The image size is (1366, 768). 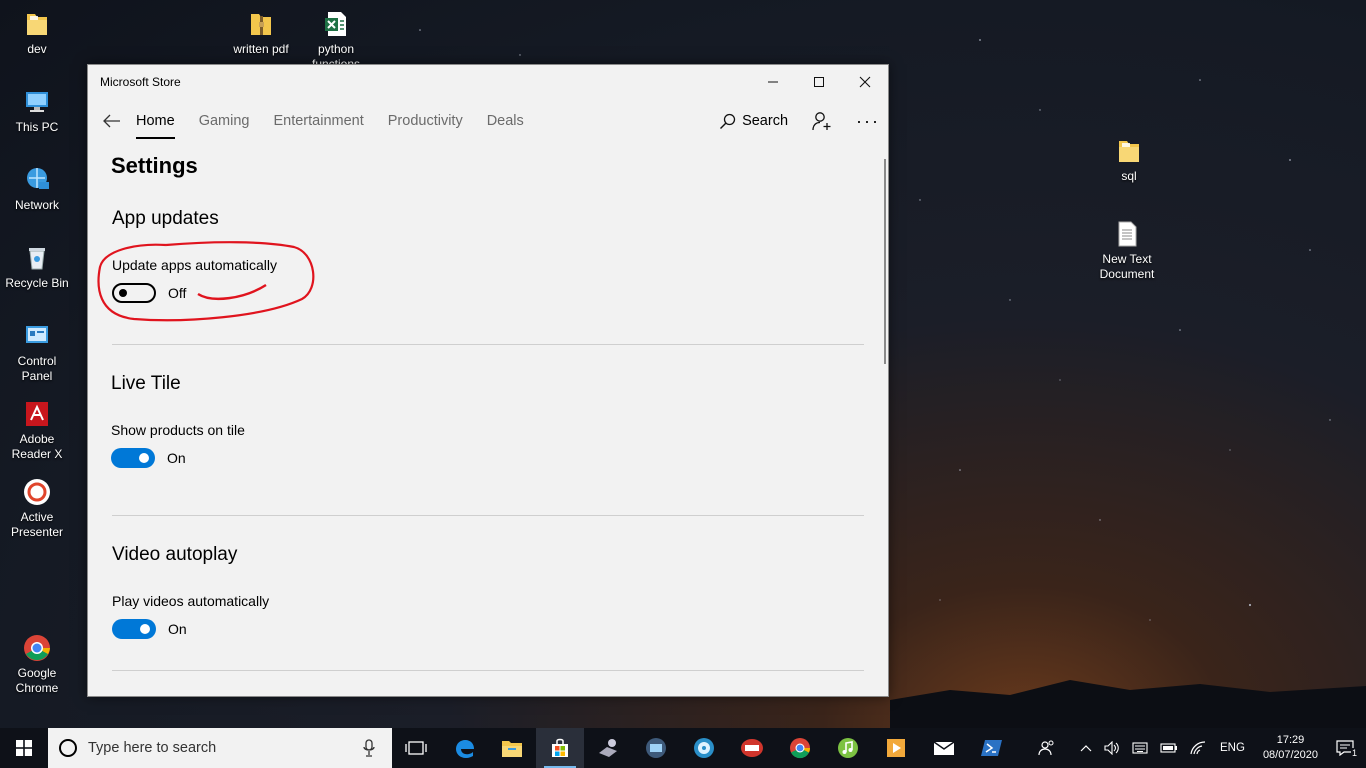 What do you see at coordinates (37, 110) in the screenshot?
I see `desktop-icon-this-pc: This PC` at bounding box center [37, 110].